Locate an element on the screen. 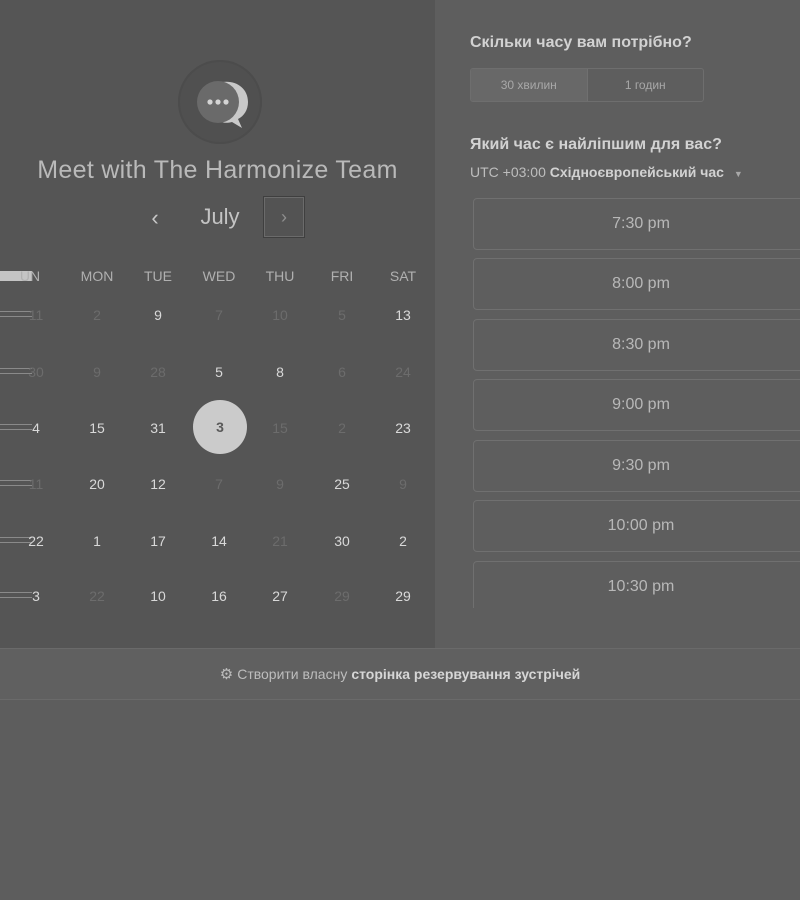 This screenshot has width=800, height=900. calendar-day: 31 is located at coordinates (158, 428).